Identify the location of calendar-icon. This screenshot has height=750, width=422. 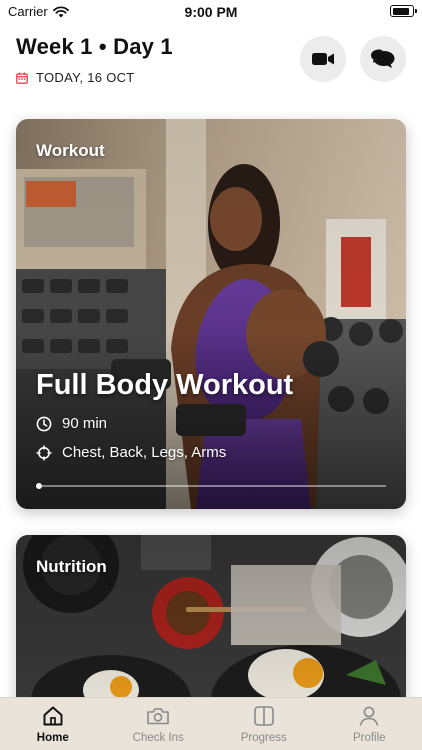
(22, 78).